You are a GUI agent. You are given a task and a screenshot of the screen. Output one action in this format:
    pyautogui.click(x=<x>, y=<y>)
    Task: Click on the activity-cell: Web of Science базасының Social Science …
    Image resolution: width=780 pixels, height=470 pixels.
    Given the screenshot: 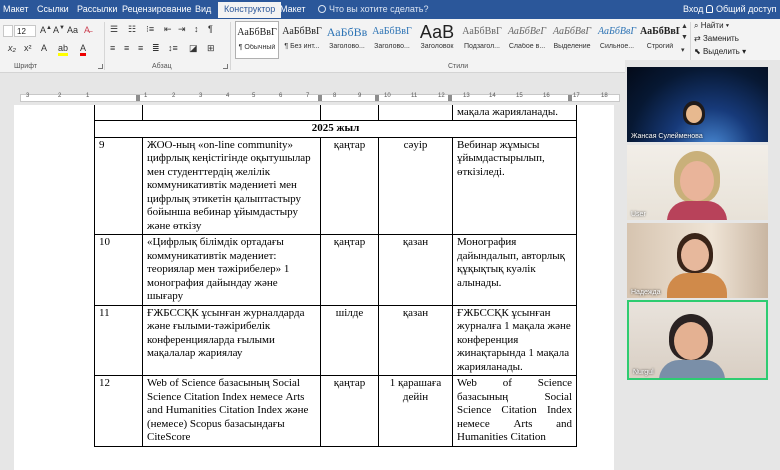 What is the action you would take?
    pyautogui.click(x=231, y=411)
    